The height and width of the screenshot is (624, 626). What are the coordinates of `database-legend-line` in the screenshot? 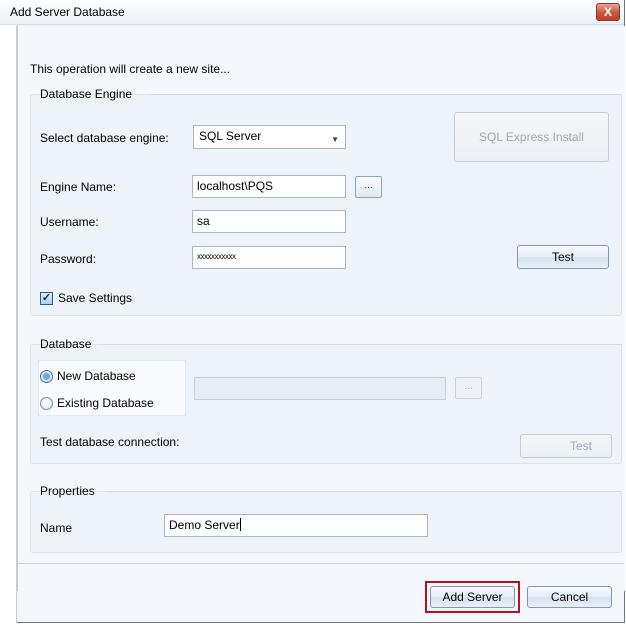 It's located at (362, 344).